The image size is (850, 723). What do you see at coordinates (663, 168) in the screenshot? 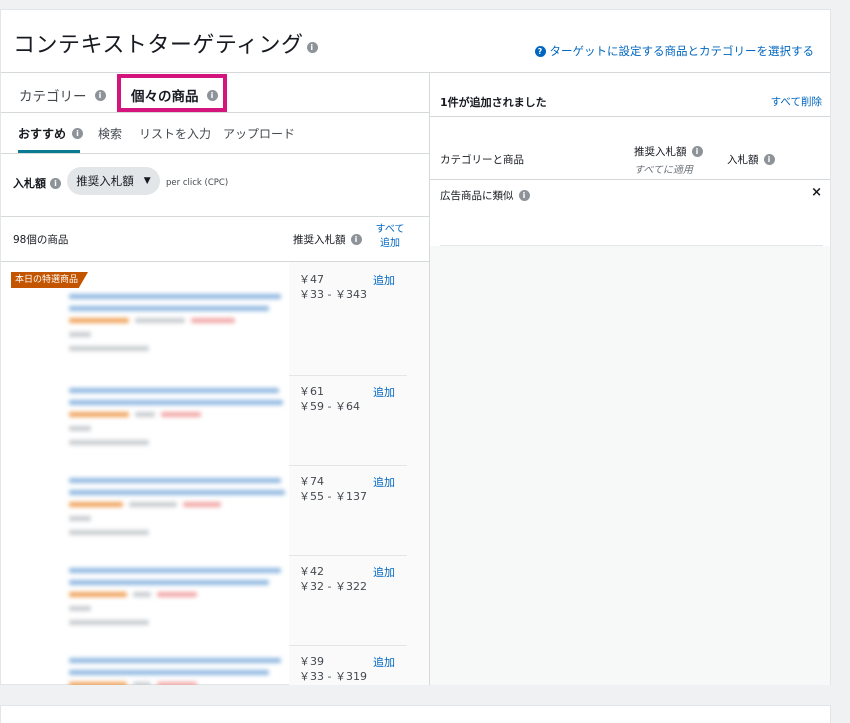
I see `apply-to-all-link: すべてに適用` at bounding box center [663, 168].